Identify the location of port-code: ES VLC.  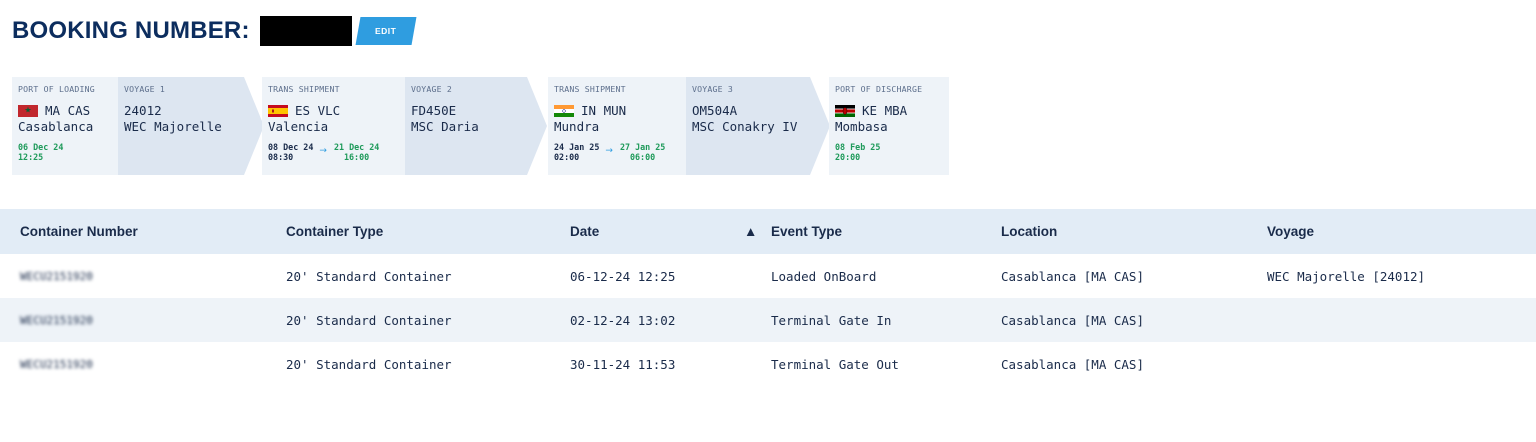
(318, 110).